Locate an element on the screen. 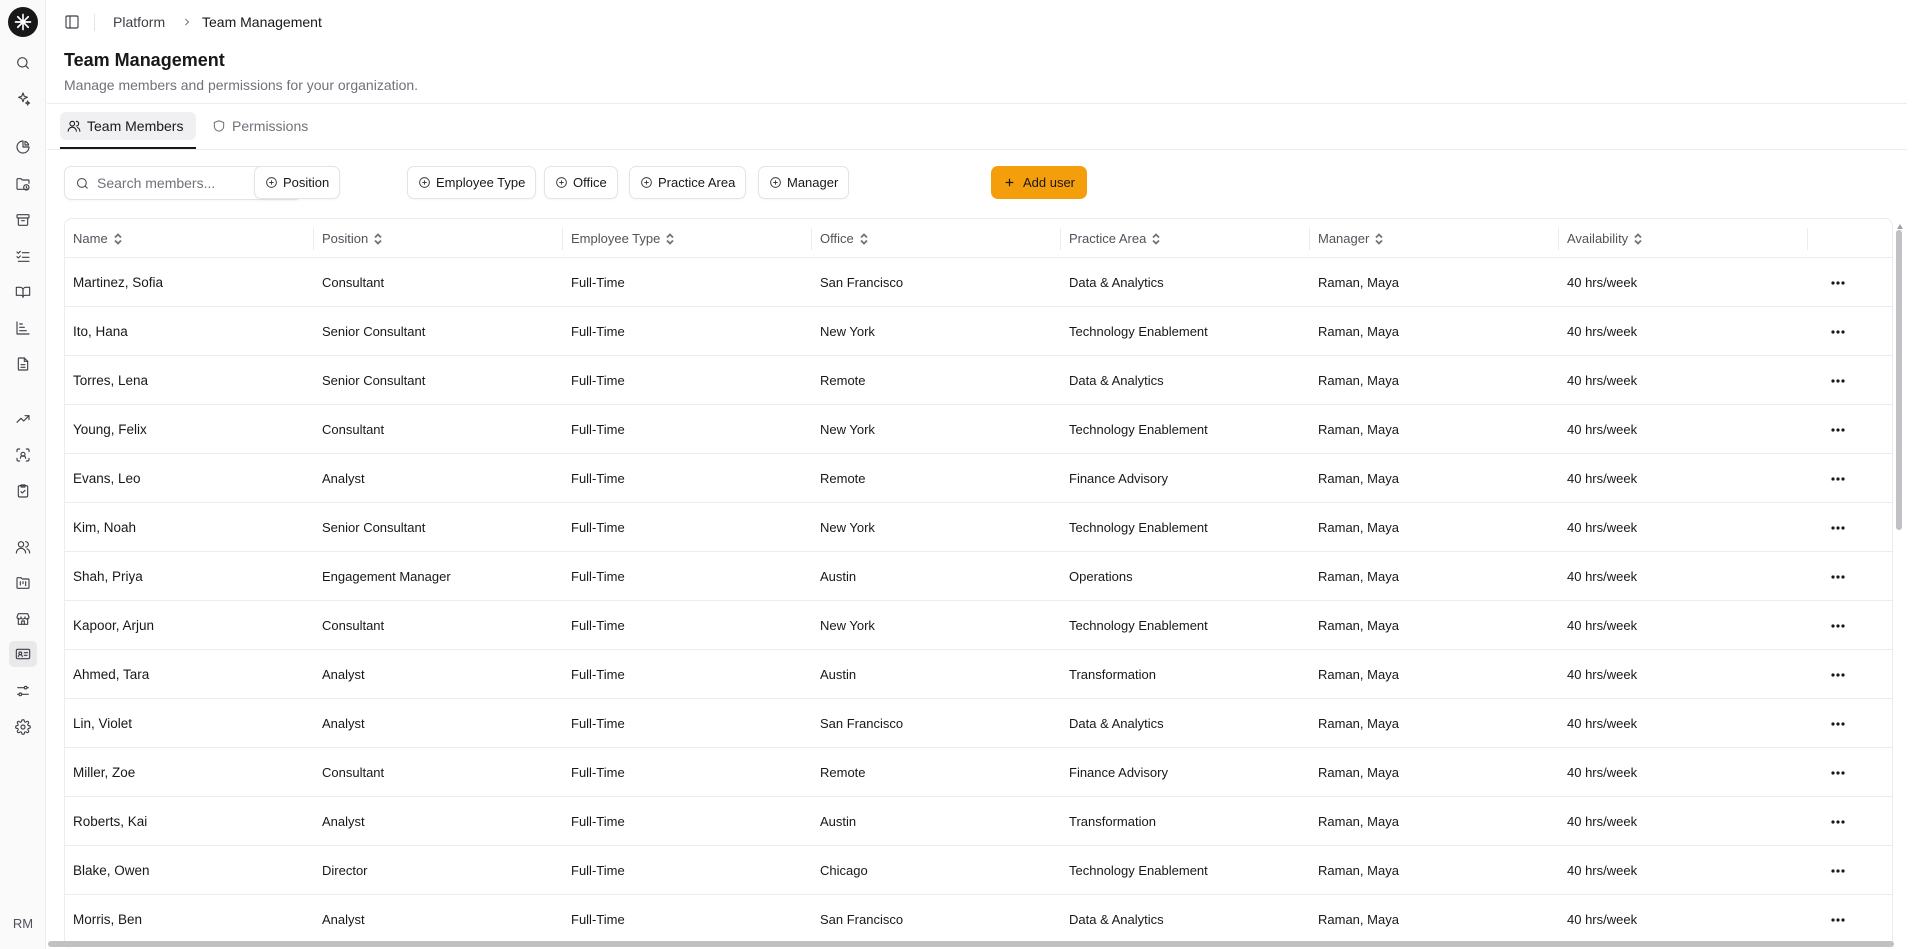 The image size is (1919, 949). column-header: Practice Area is located at coordinates (1185, 238).